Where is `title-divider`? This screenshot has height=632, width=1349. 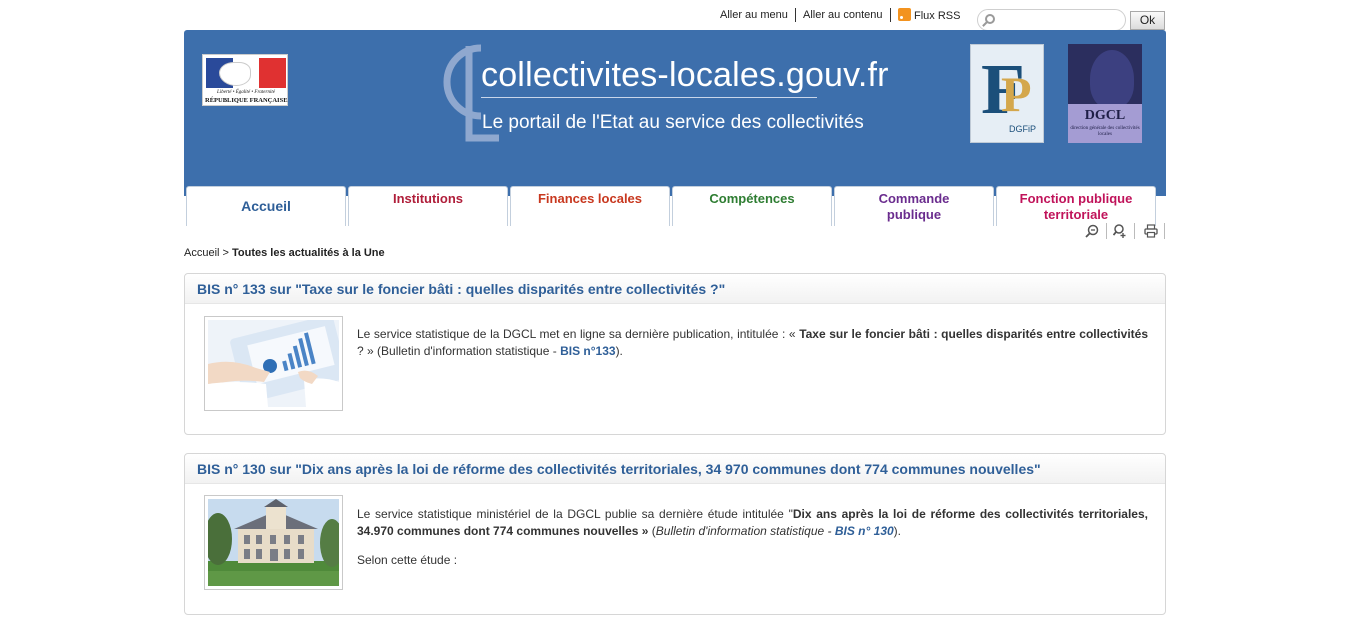
title-divider is located at coordinates (649, 97).